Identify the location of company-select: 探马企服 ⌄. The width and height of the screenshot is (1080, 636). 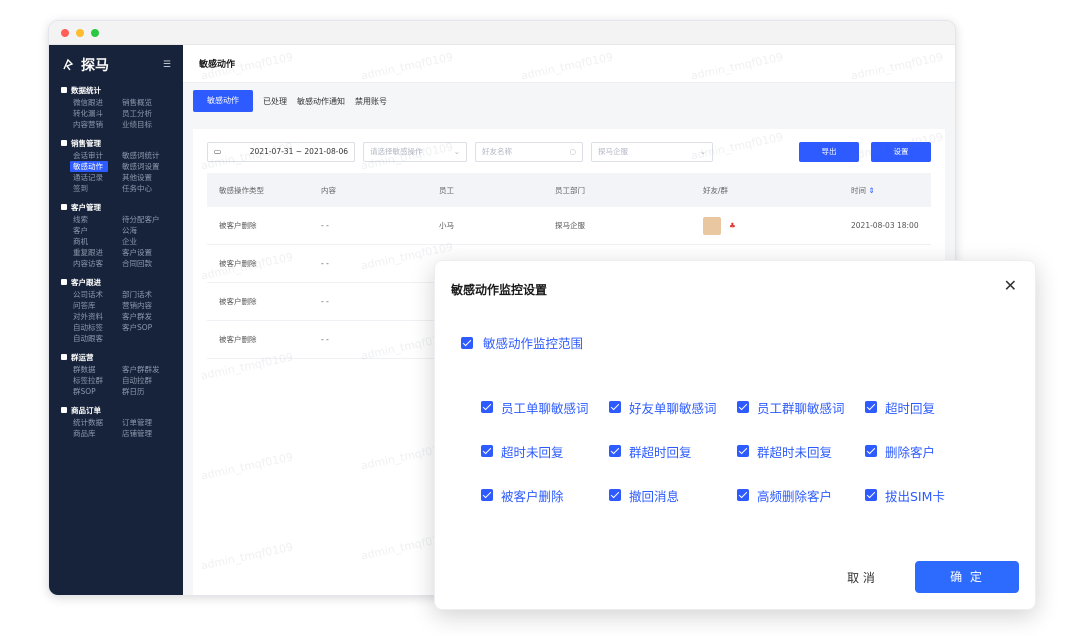
(652, 152).